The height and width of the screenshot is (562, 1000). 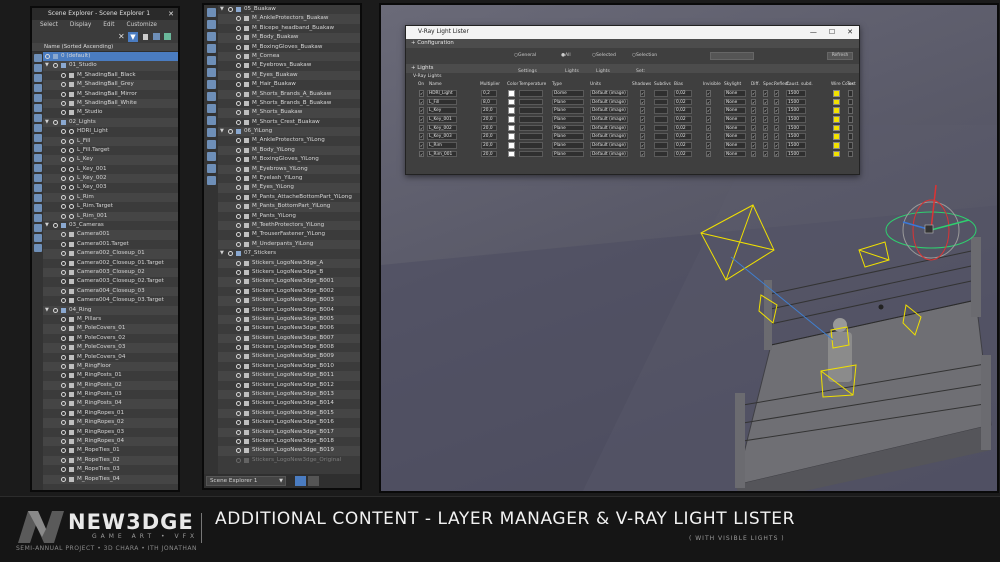 What do you see at coordinates (642, 128) in the screenshot?
I see `shadows-checkbox: ✓` at bounding box center [642, 128].